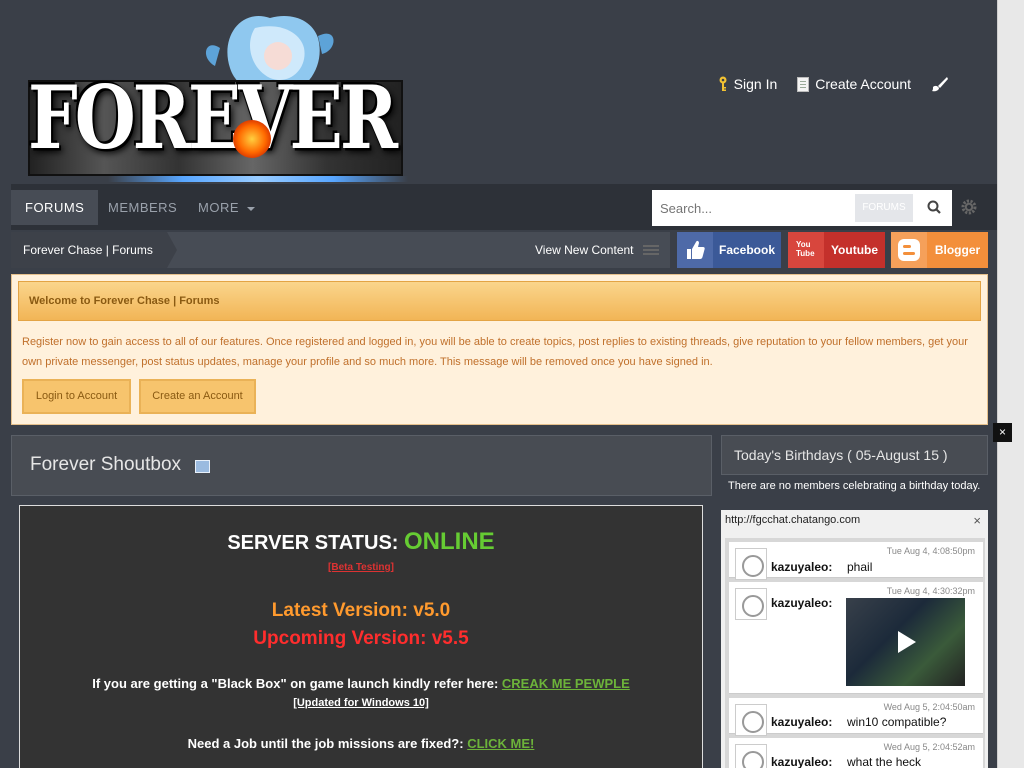 The image size is (1024, 768). What do you see at coordinates (695, 250) in the screenshot?
I see `thumbs-up-icon` at bounding box center [695, 250].